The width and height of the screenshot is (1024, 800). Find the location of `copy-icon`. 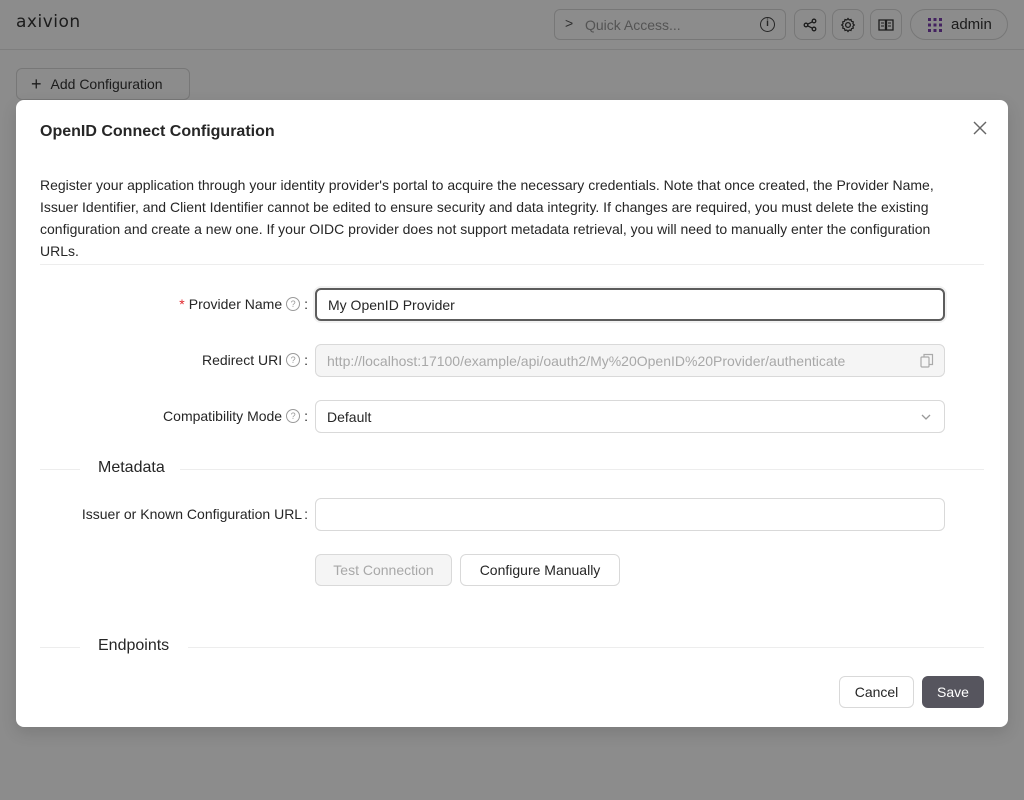

copy-icon is located at coordinates (927, 361).